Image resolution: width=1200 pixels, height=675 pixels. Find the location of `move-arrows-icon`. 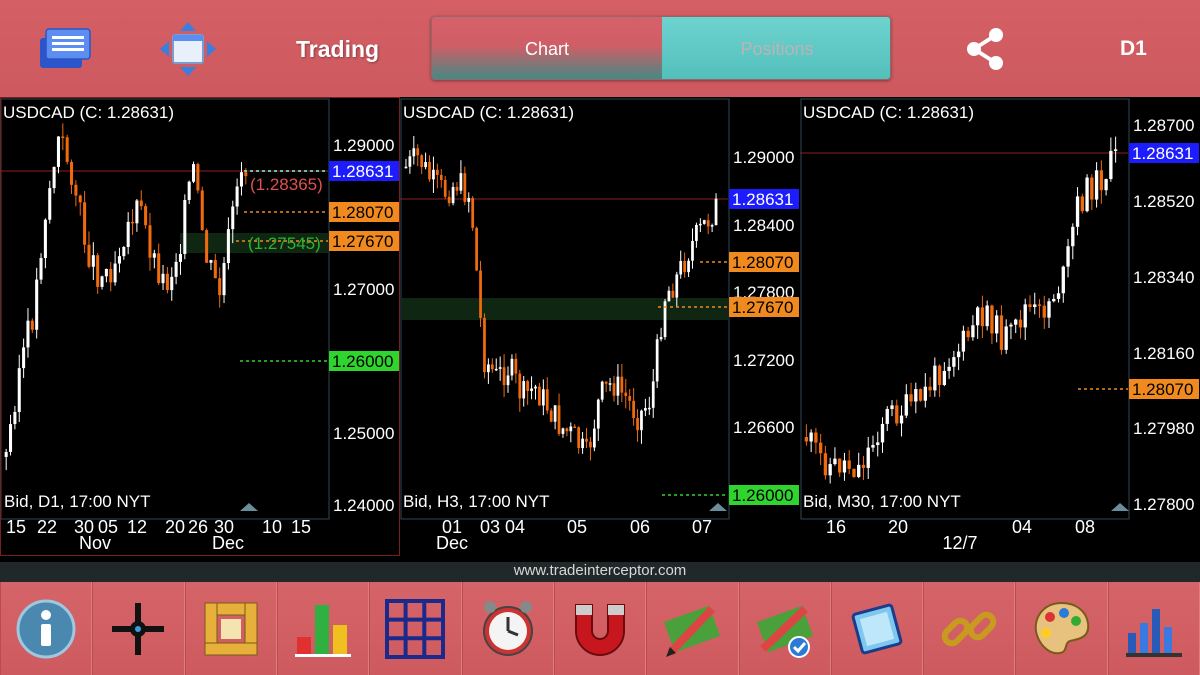

move-arrows-icon is located at coordinates (188, 49).